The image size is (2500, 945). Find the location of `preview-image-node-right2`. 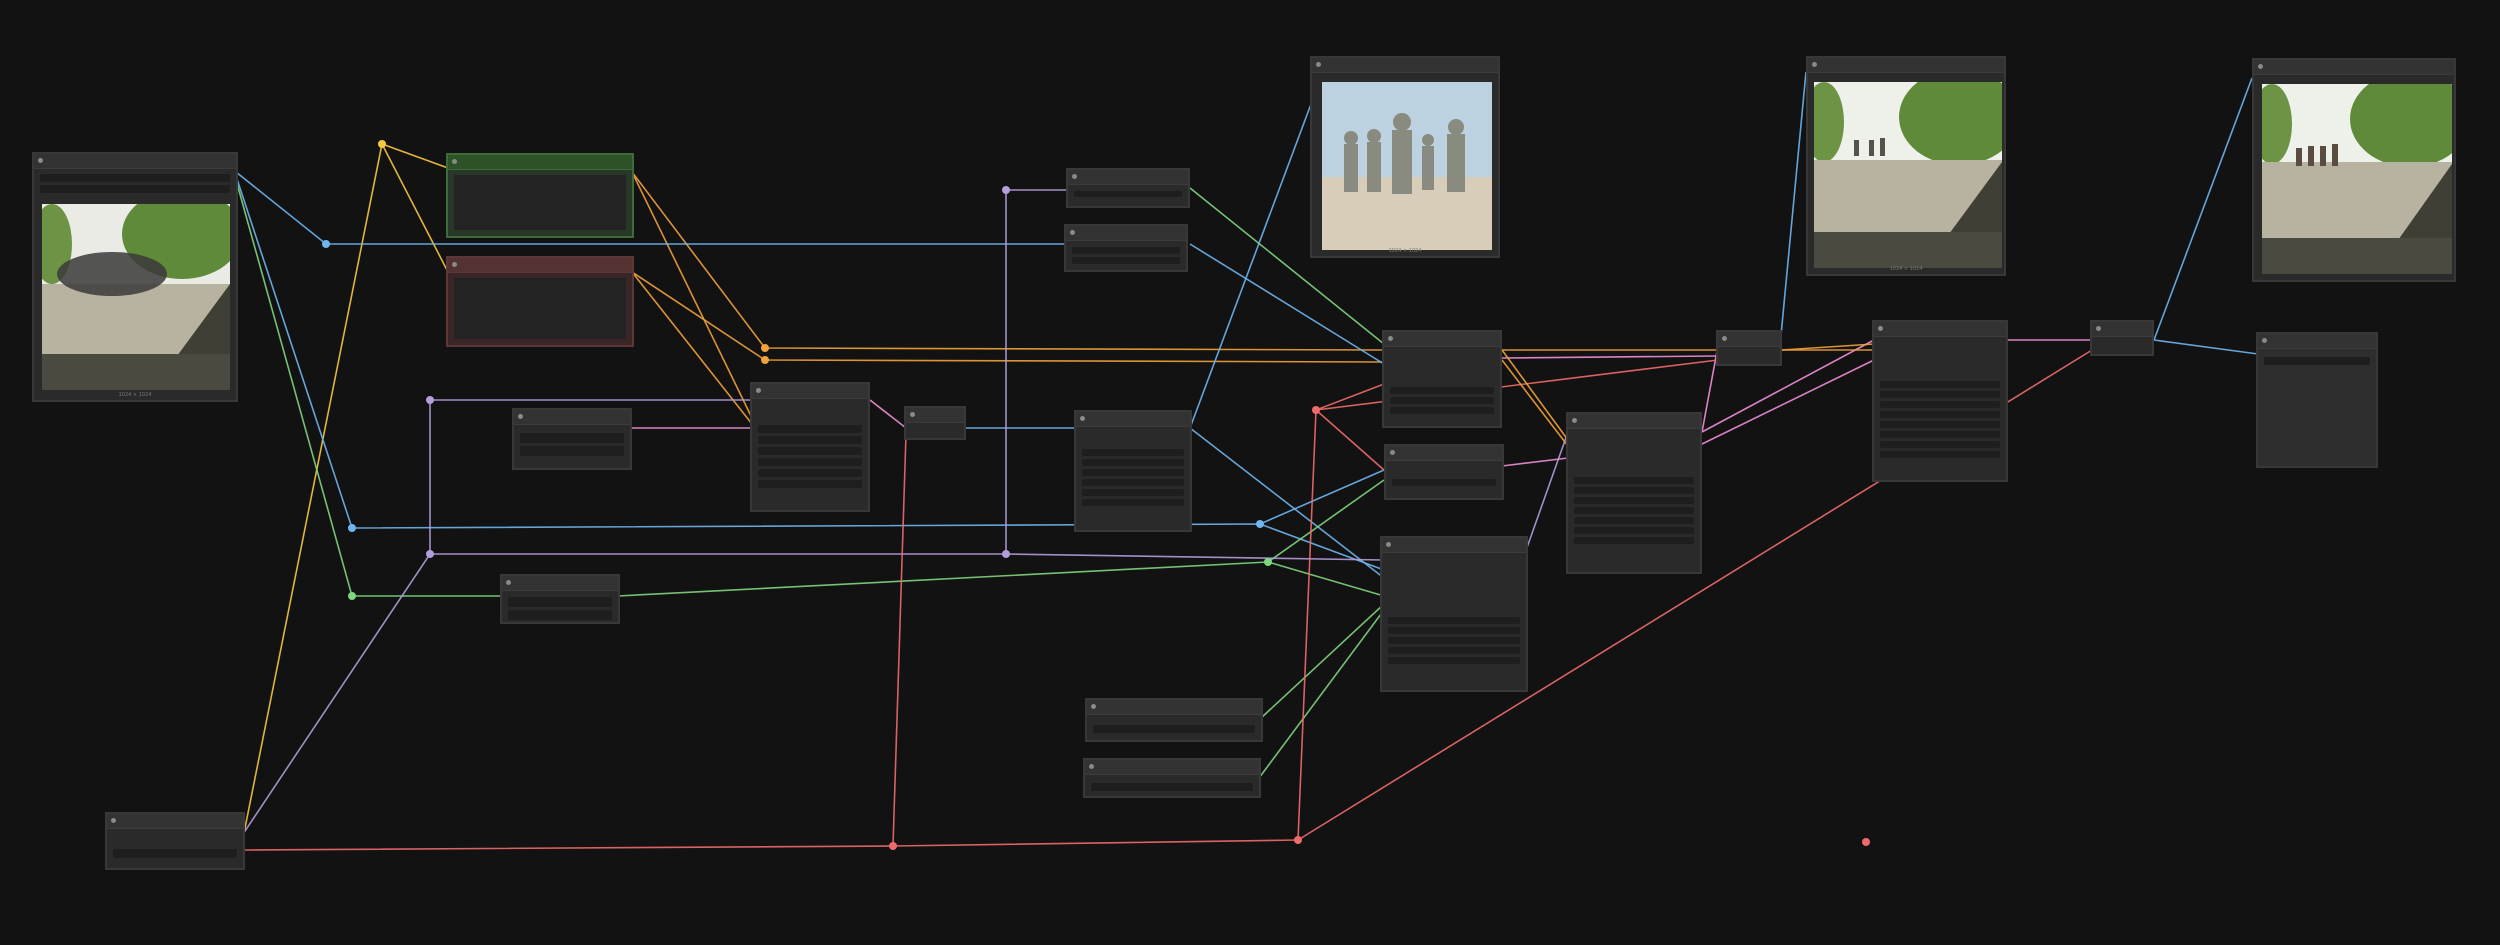

preview-image-node-right2 is located at coordinates (2354, 170).